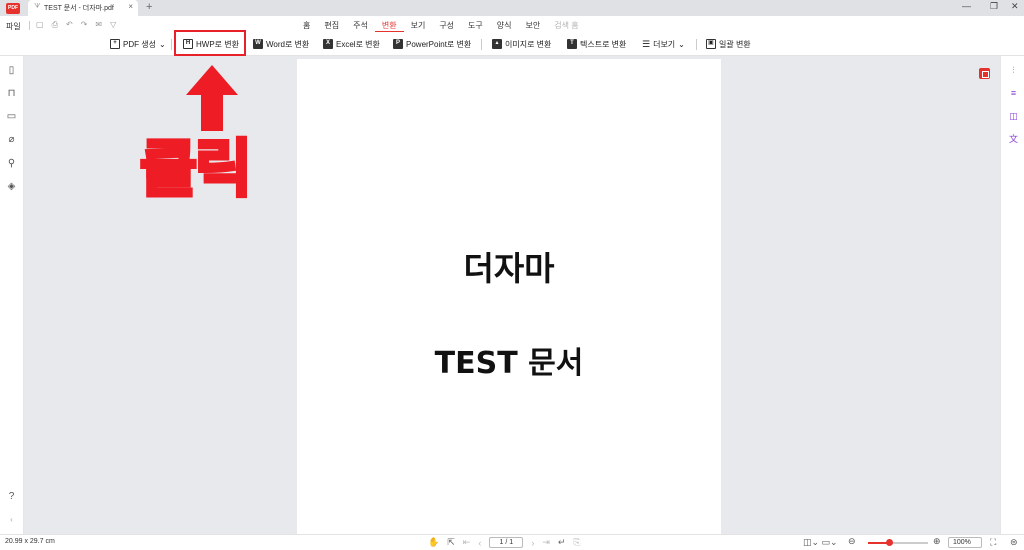 Image resolution: width=1024 pixels, height=550 pixels. Describe the element at coordinates (11, 163) in the screenshot. I see `search-icon: ⚲` at that location.